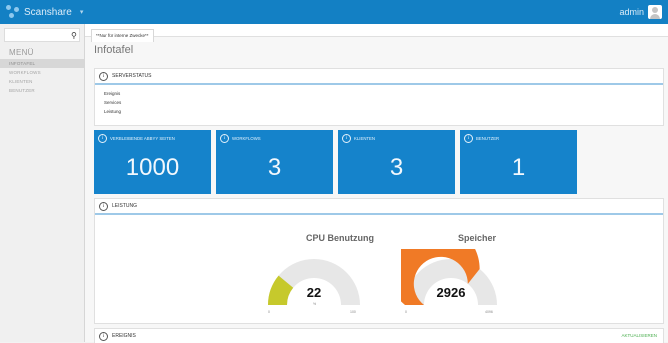 The width and height of the screenshot is (668, 343). I want to click on leistung-header: i LEISTUNG, so click(379, 207).